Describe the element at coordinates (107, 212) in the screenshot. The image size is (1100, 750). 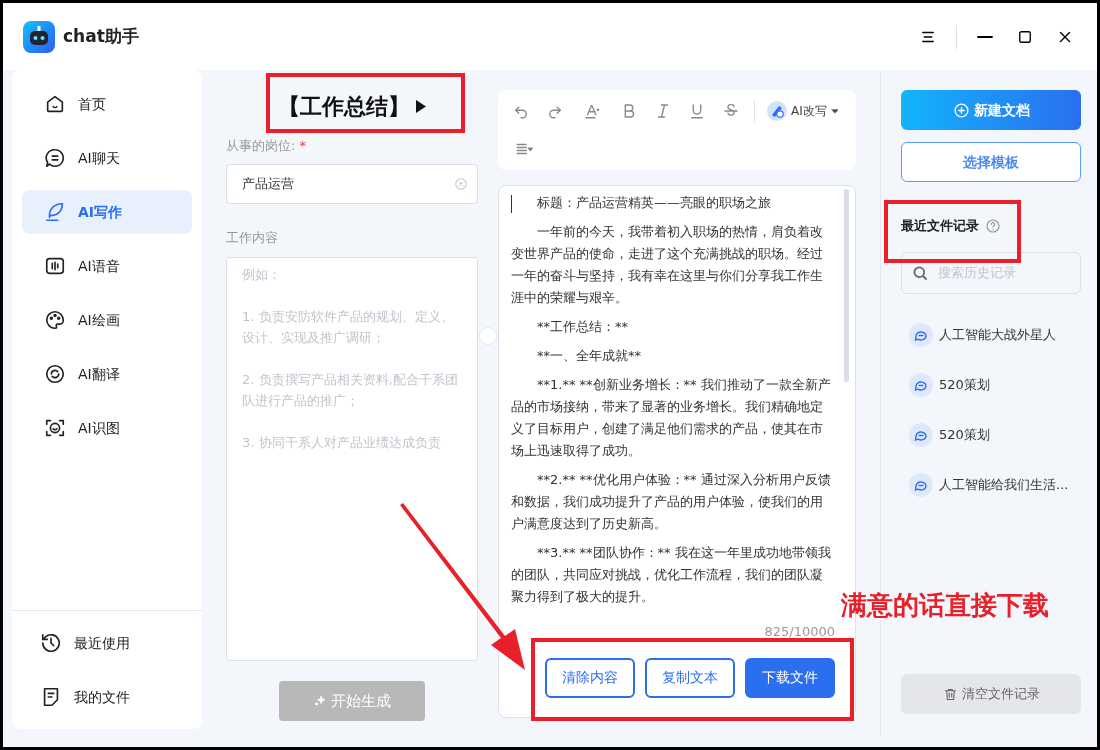
I see `sidebar-item: AI写作` at that location.